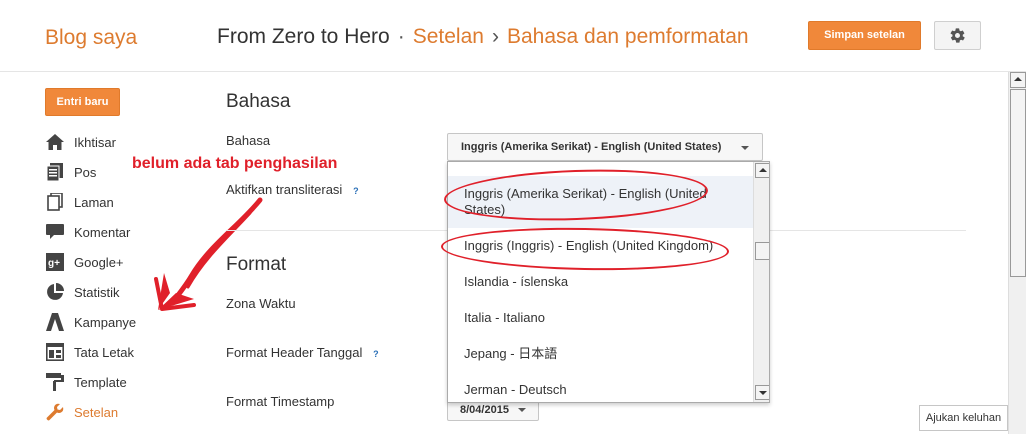 The height and width of the screenshot is (434, 1026). I want to click on language-option: Jerman - Deutsch, so click(600, 390).